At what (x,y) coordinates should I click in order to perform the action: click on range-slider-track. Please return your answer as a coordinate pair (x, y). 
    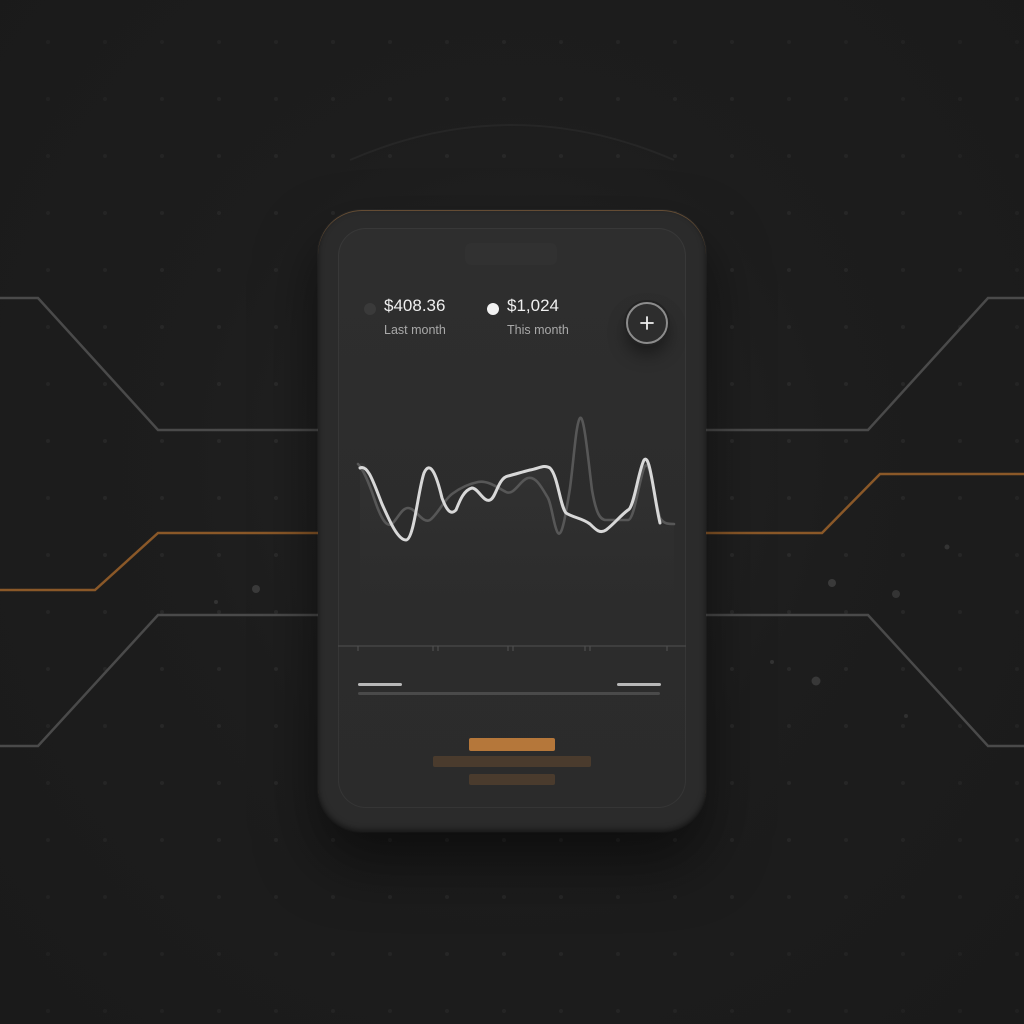
    Looking at the image, I should click on (509, 693).